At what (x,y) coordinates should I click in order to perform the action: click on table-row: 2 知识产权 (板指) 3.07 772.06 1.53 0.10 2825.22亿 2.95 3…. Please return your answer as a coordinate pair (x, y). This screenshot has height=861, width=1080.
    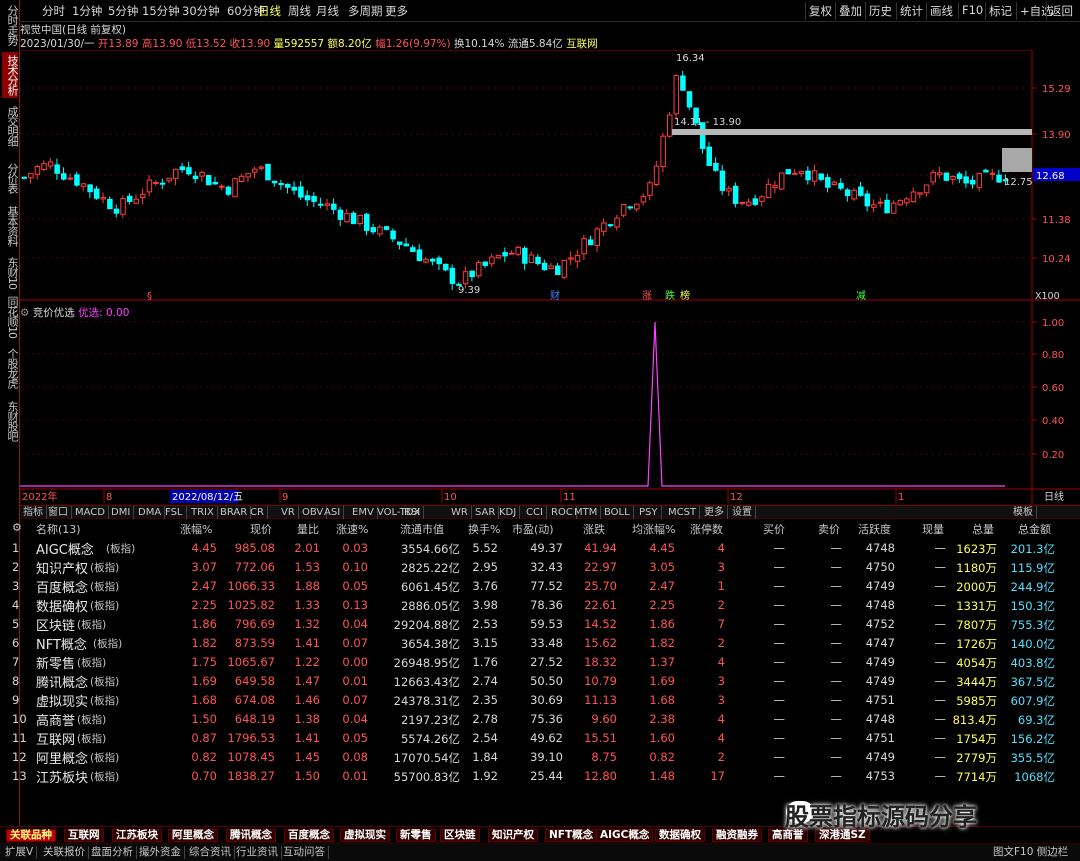
    Looking at the image, I should click on (540, 567).